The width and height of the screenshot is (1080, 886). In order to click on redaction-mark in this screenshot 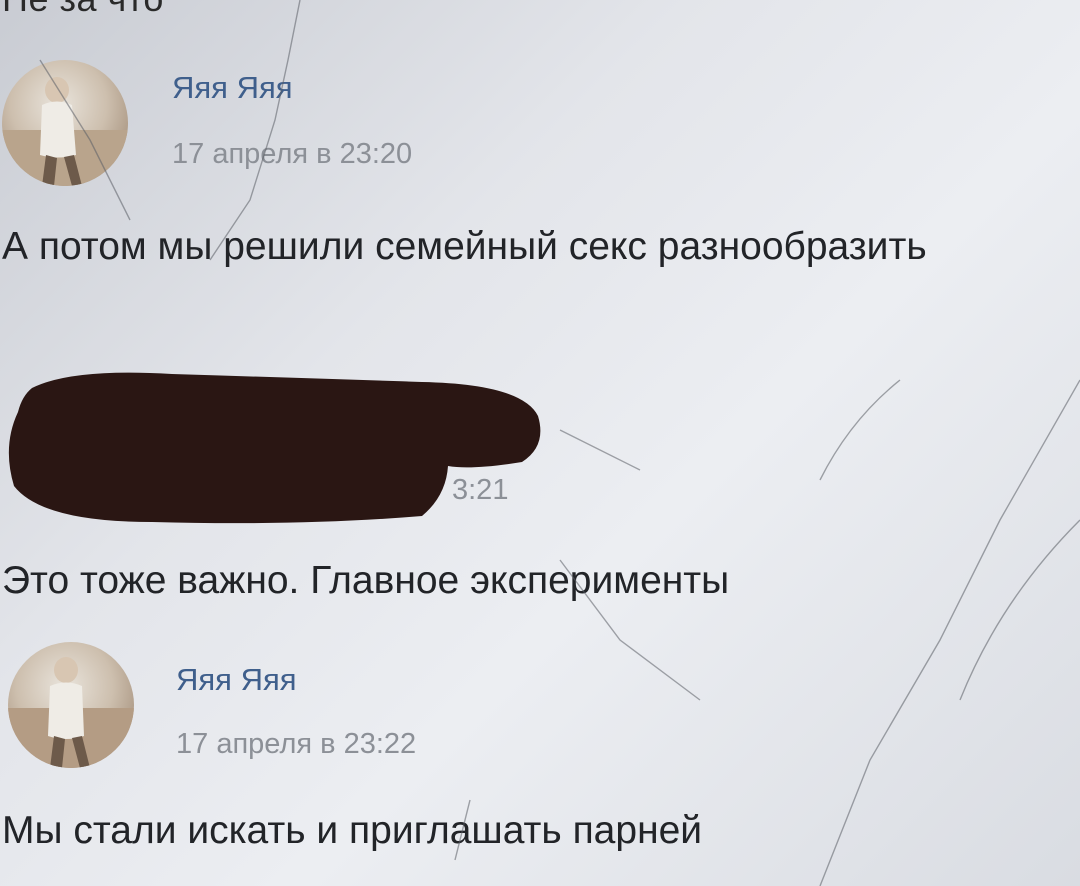, I will do `click(274, 448)`.